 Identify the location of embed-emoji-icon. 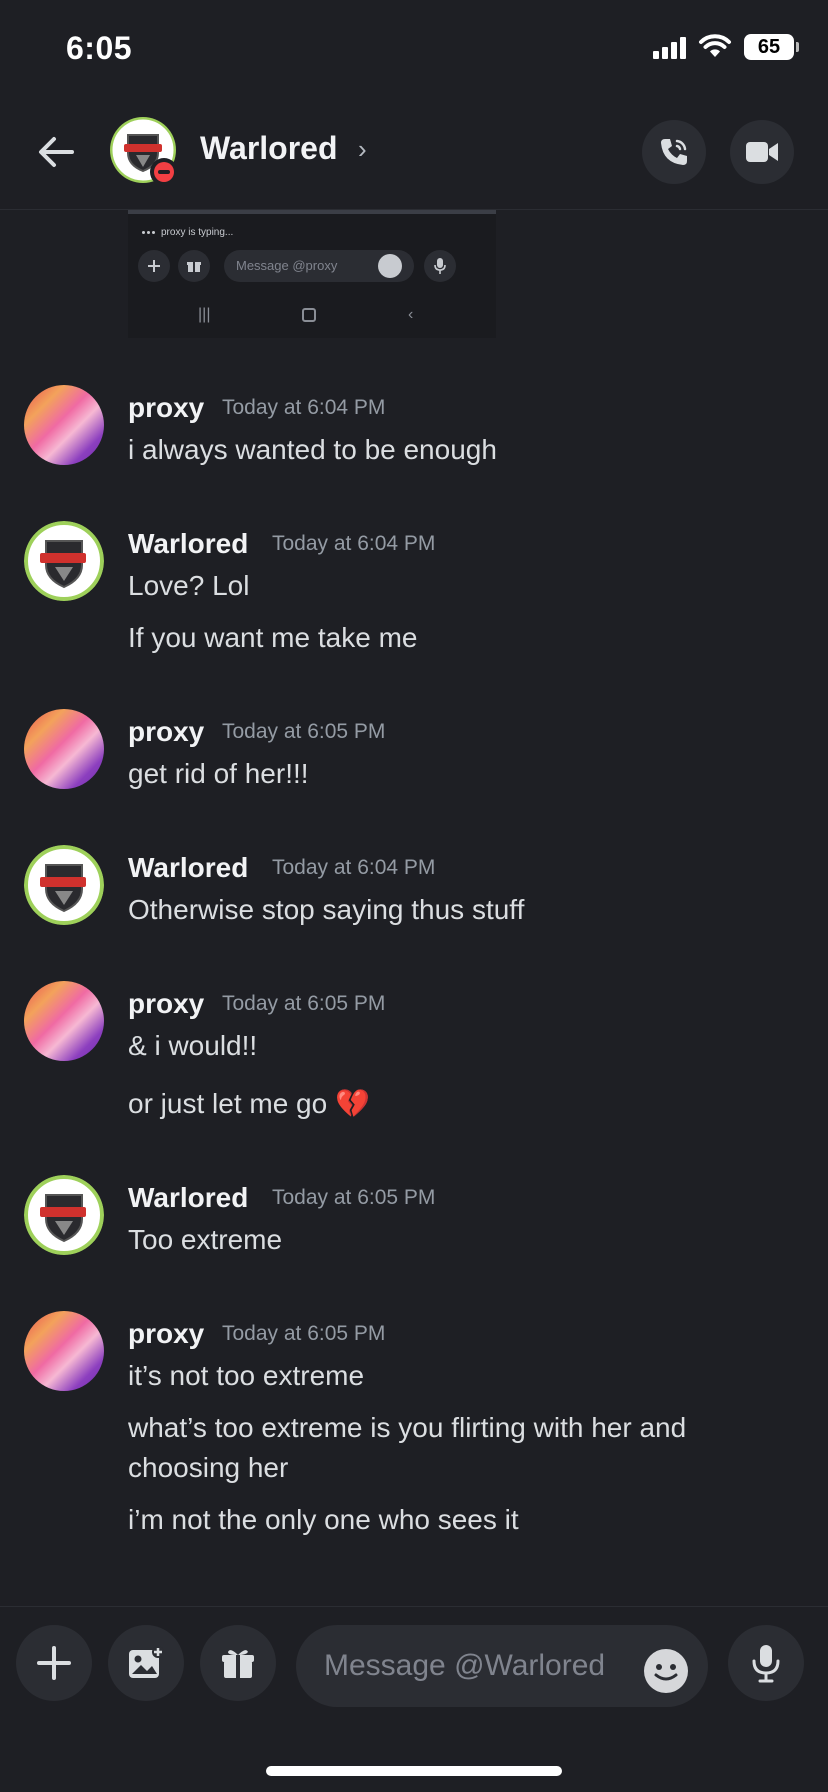
(390, 266).